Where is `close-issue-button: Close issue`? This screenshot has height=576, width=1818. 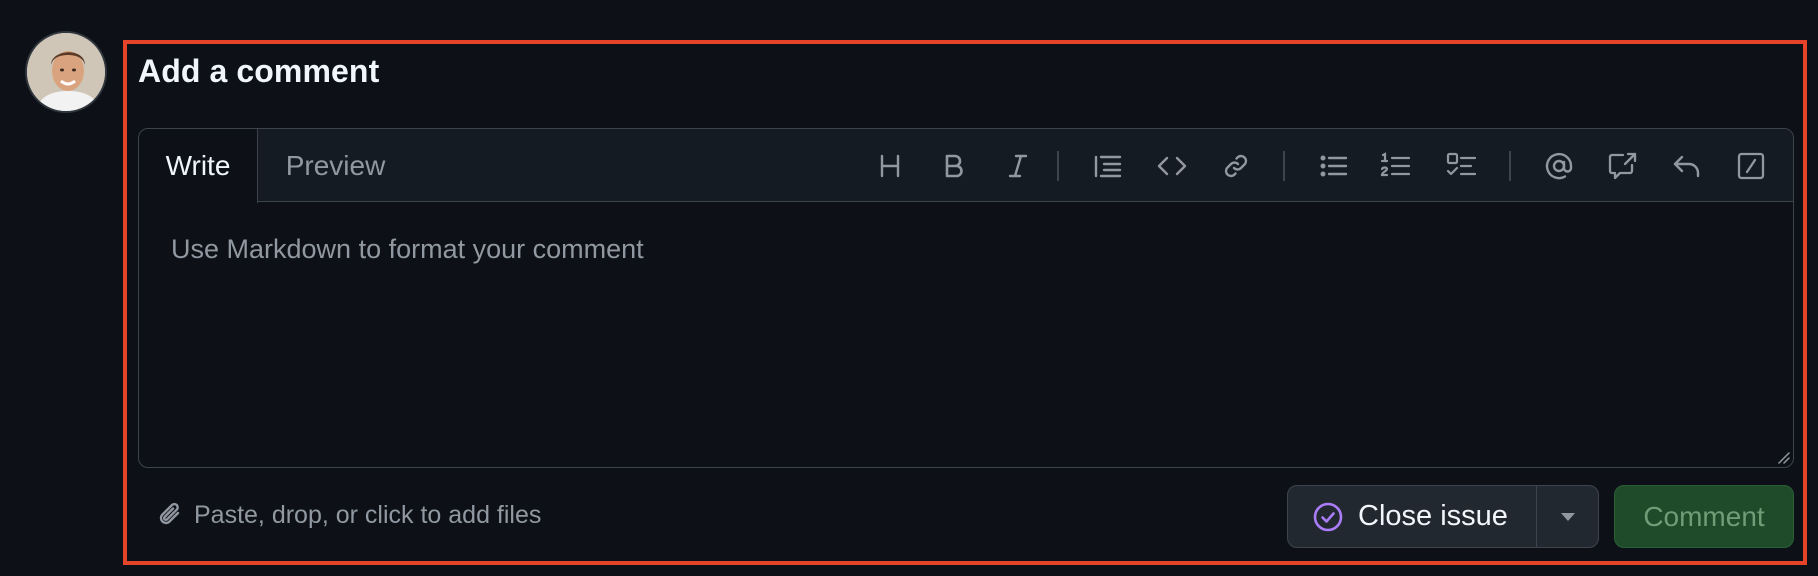
close-issue-button: Close issue is located at coordinates (1412, 516).